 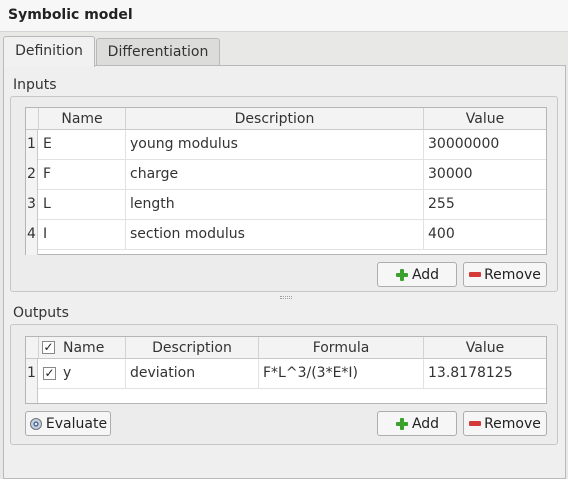 What do you see at coordinates (49, 373) in the screenshot?
I see `output-checkbox: ✓` at bounding box center [49, 373].